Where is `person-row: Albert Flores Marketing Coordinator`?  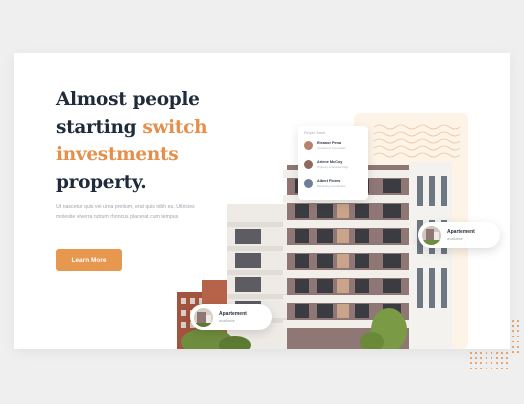
person-row: Albert Flores Marketing Coordinator is located at coordinates (325, 183).